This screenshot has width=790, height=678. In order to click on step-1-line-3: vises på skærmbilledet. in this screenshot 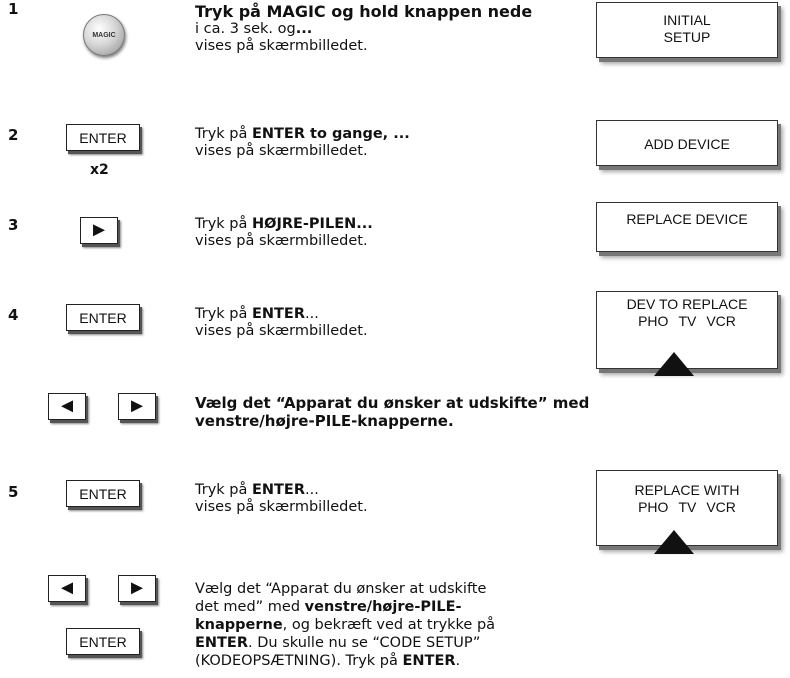, I will do `click(281, 46)`.